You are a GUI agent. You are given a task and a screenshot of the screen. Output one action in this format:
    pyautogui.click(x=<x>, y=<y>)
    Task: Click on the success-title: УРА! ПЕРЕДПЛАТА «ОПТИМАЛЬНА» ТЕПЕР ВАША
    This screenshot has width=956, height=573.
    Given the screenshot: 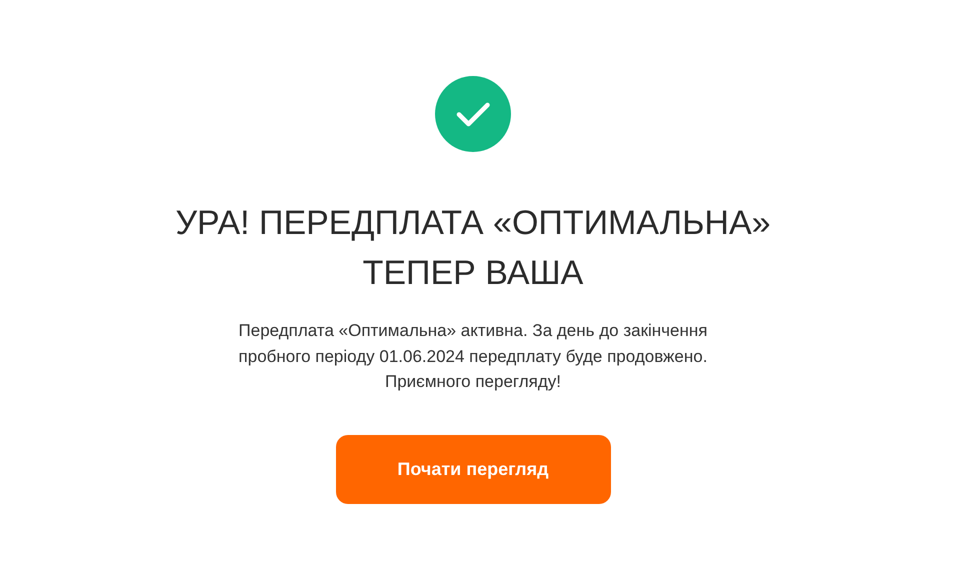 What is the action you would take?
    pyautogui.click(x=473, y=248)
    